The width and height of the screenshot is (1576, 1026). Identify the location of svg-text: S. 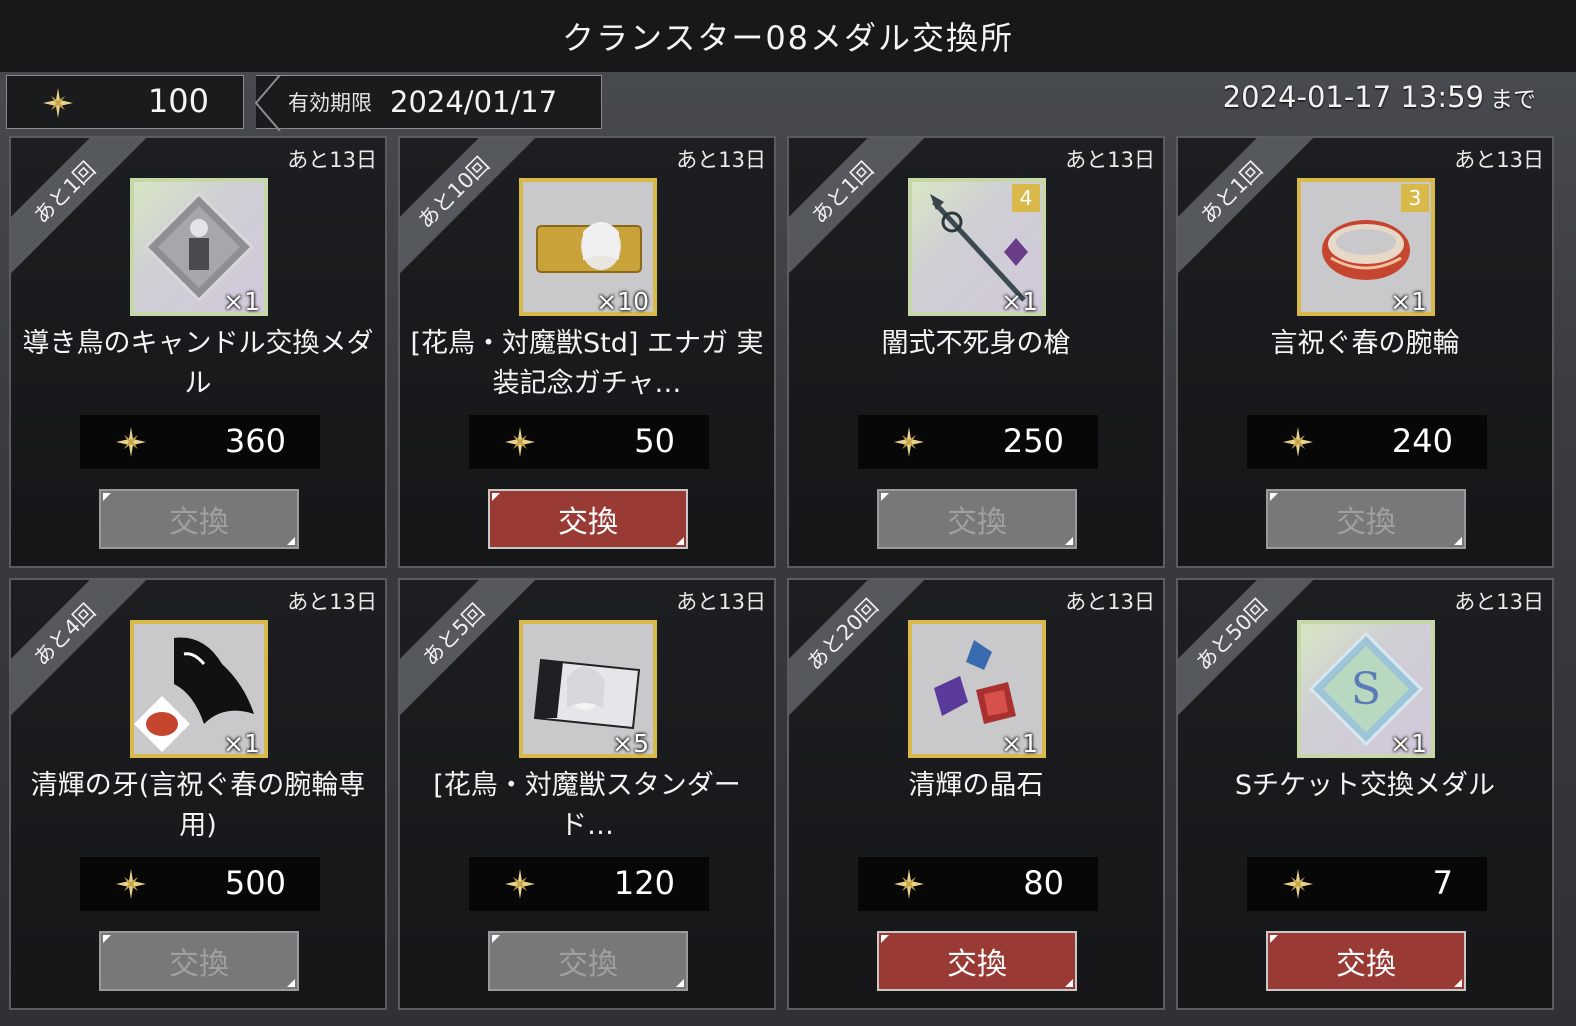
(1366, 689).